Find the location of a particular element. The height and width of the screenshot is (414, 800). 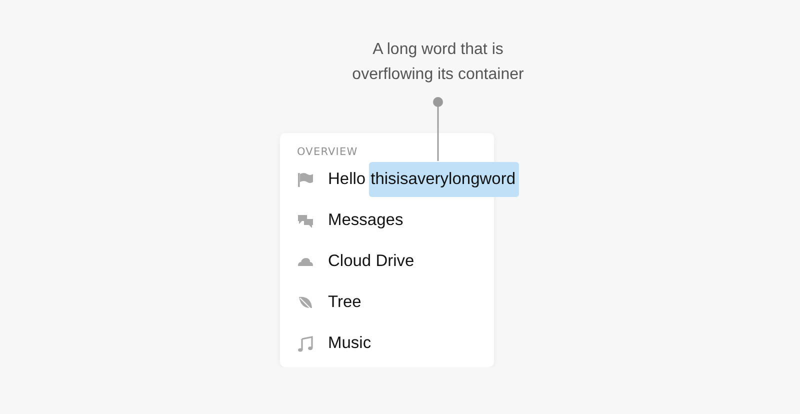

annotation-caption: A long word that is overflowing its container is located at coordinates (438, 62).